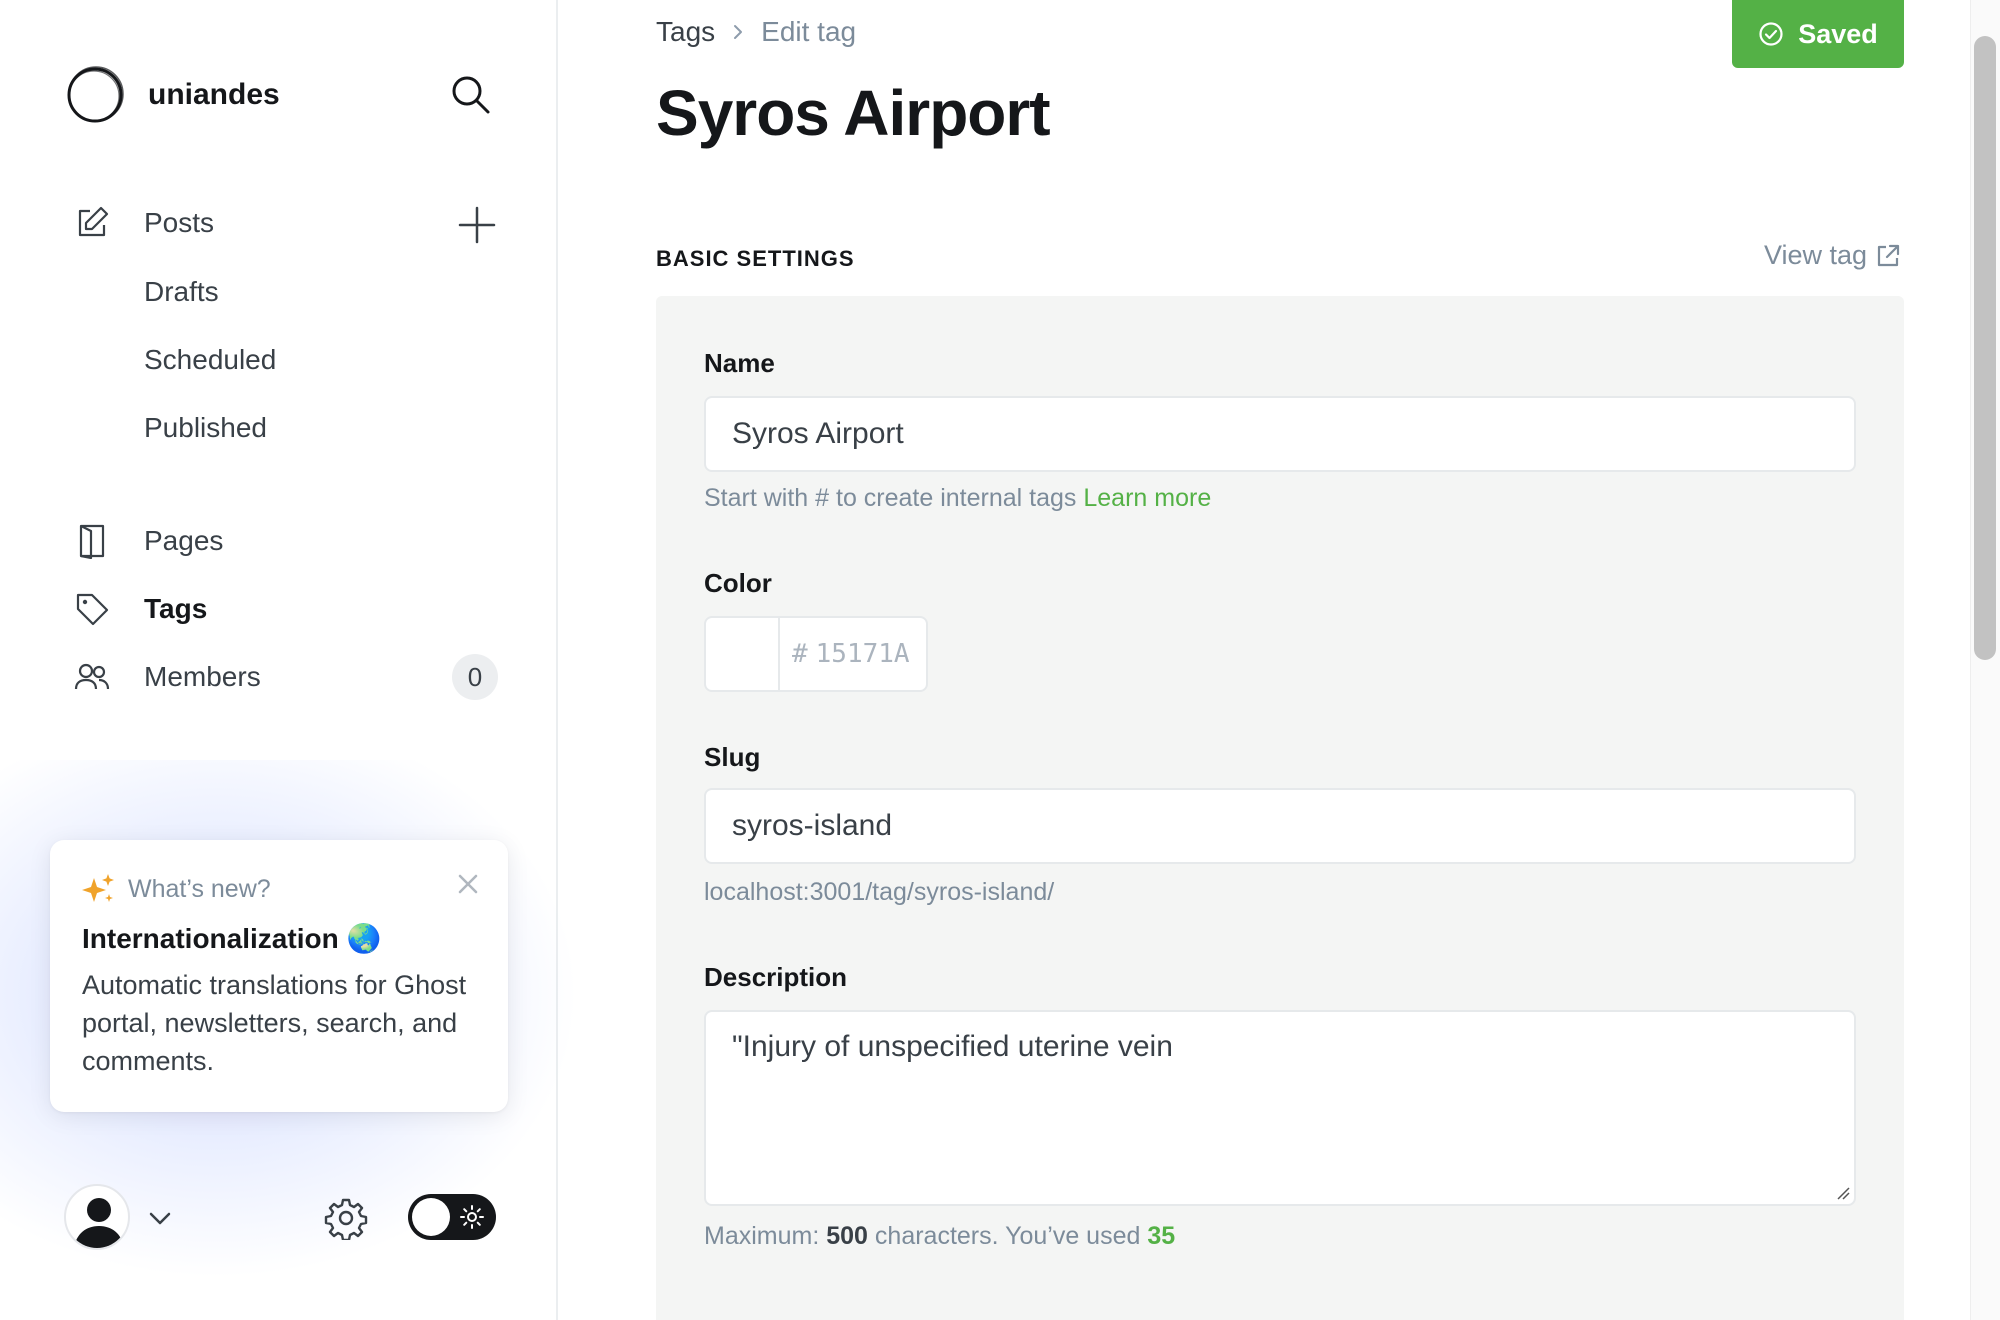  I want to click on section-title: BASIC SETTINGS, so click(755, 258).